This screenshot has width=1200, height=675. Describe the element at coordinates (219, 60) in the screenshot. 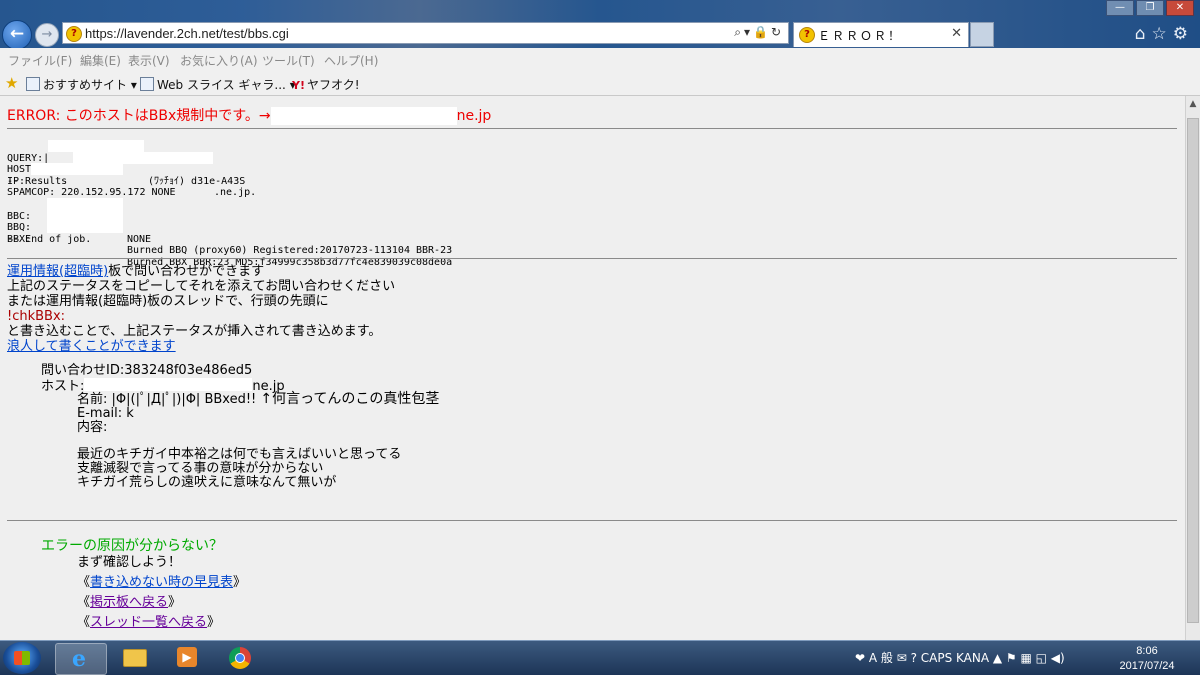

I see `menu-favorites: お気に入り(A)` at that location.